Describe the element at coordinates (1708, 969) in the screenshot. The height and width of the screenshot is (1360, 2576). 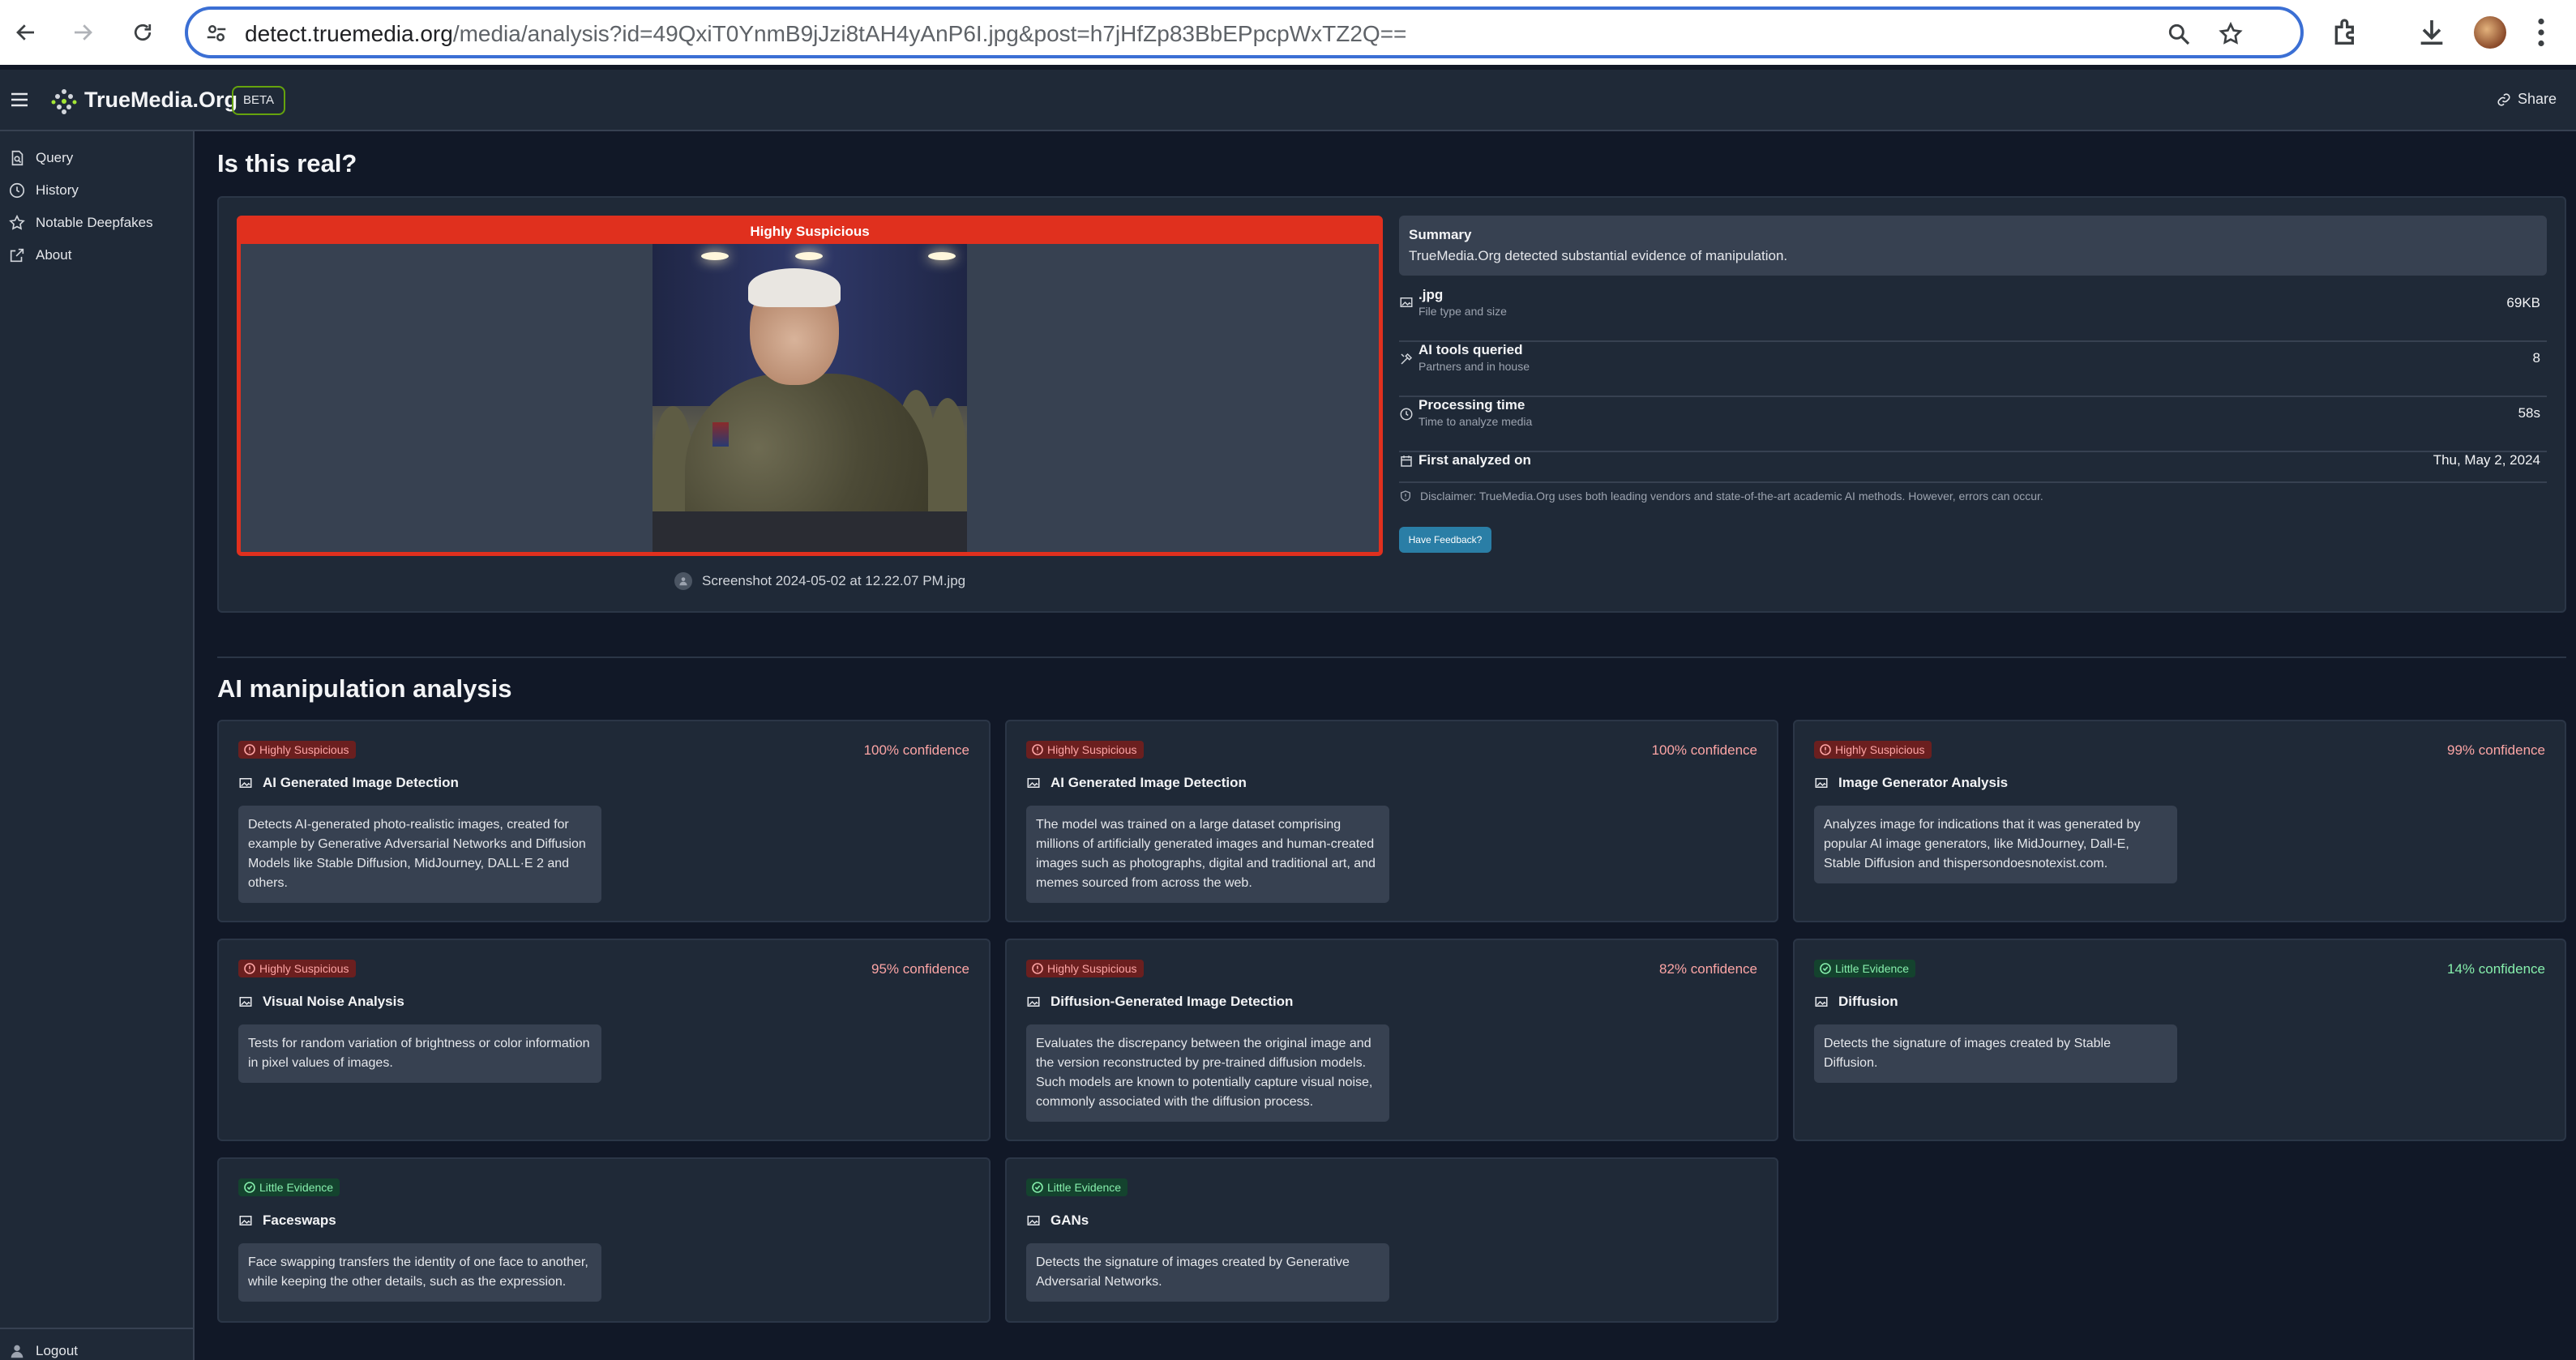
I see `confidence: 82% confidence` at that location.